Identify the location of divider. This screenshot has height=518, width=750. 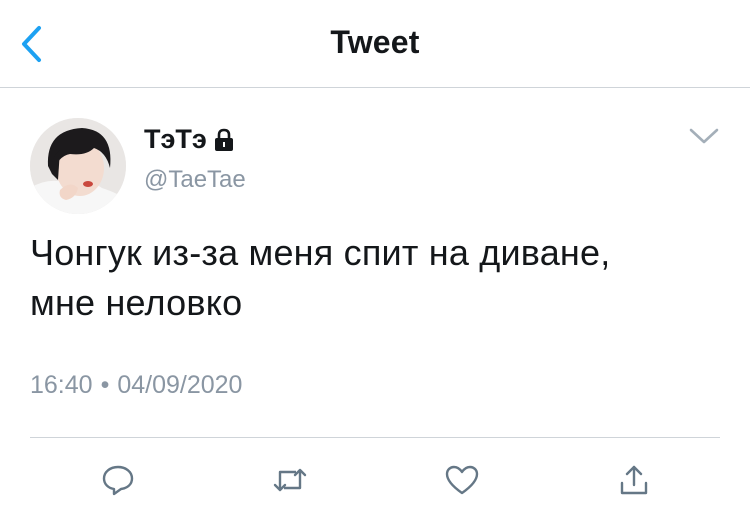
(375, 437).